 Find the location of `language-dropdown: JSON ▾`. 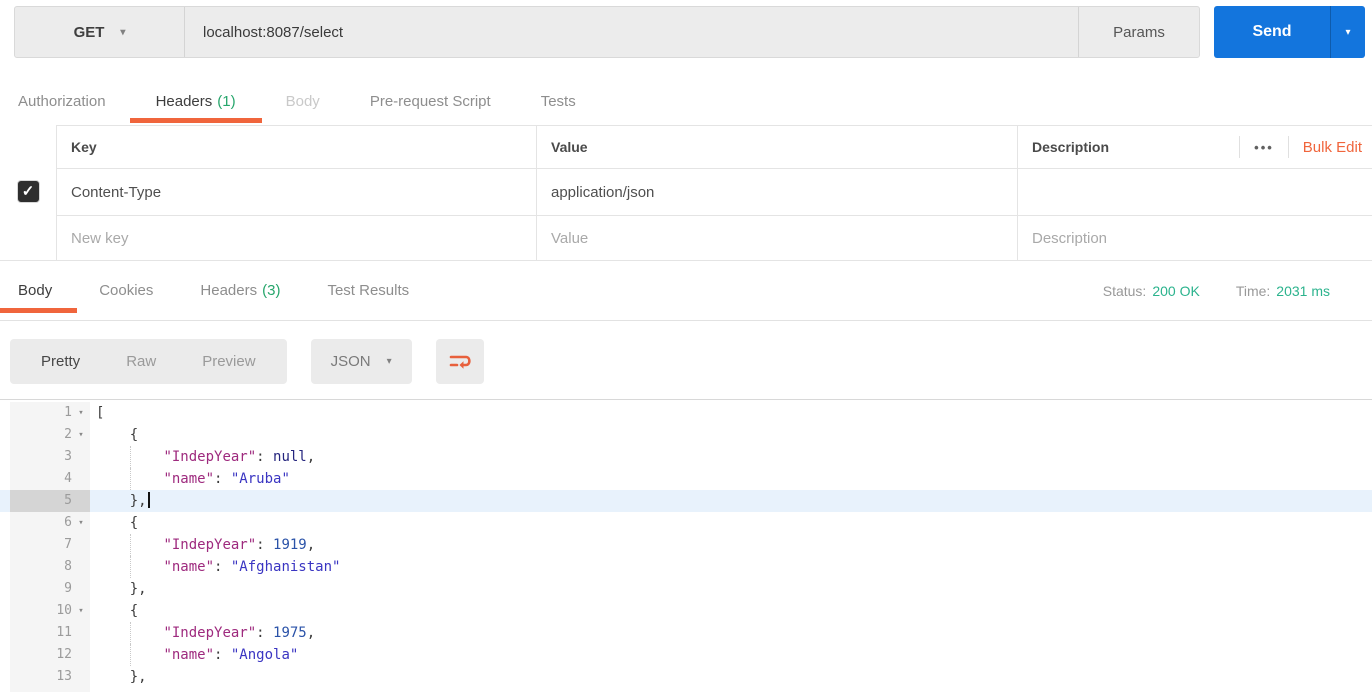

language-dropdown: JSON ▾ is located at coordinates (361, 361).